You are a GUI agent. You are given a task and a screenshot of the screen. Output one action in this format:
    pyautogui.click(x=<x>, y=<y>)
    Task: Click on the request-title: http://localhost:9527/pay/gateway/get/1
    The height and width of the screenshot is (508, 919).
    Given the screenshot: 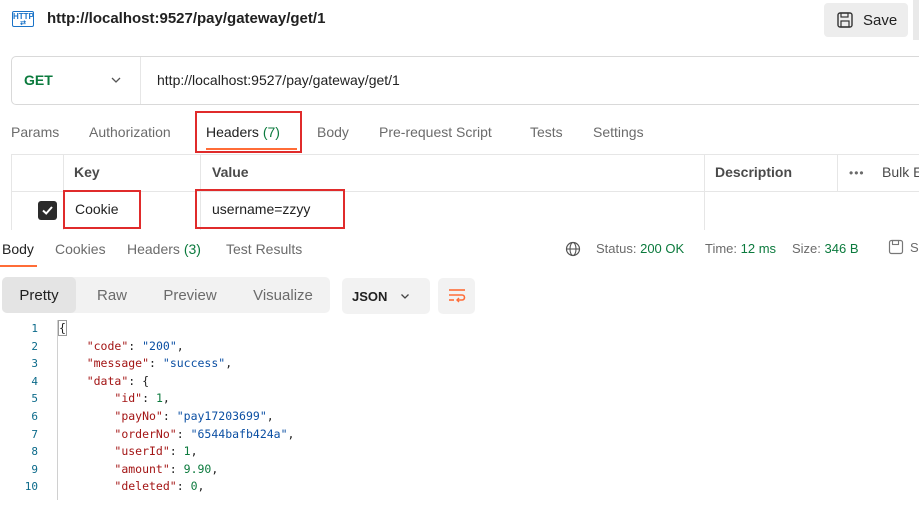 What is the action you would take?
    pyautogui.click(x=186, y=18)
    